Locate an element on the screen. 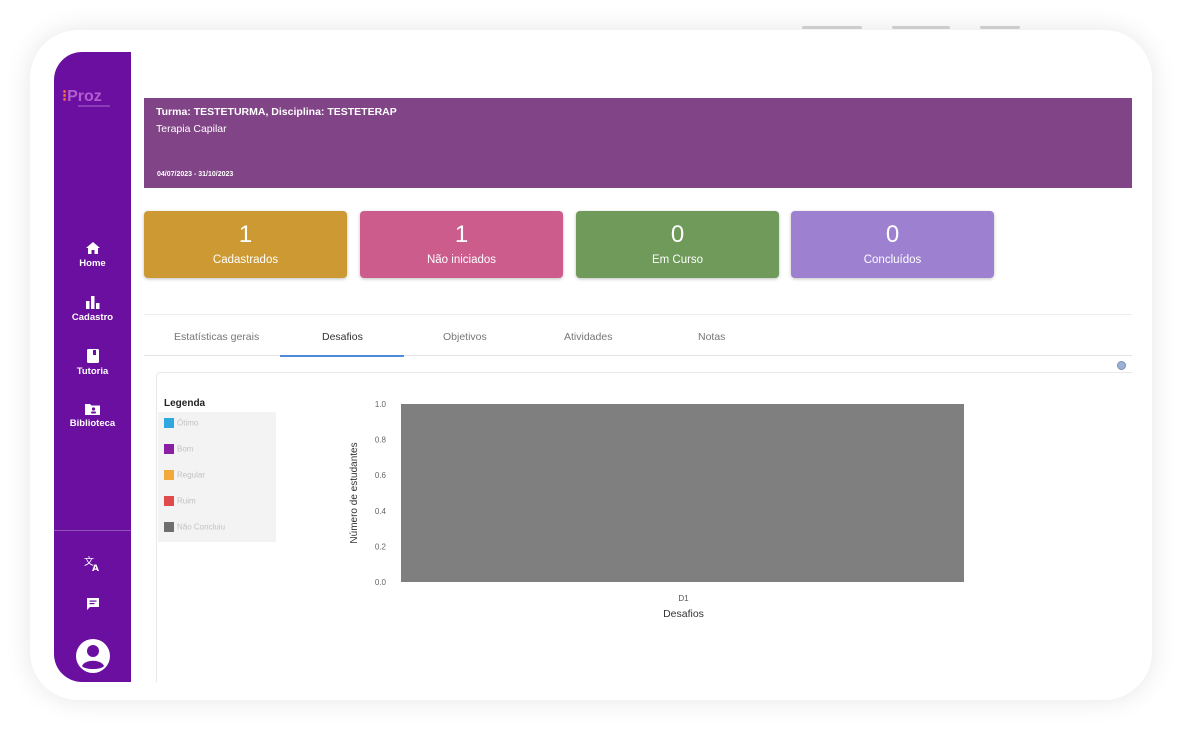  y-tick-label: 0.2 is located at coordinates (381, 546).